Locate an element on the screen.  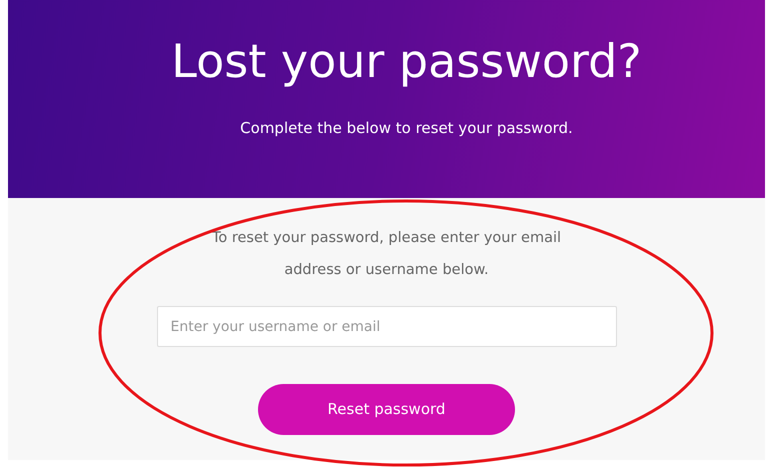
username-email-field: Enter your username or email is located at coordinates (386, 326).